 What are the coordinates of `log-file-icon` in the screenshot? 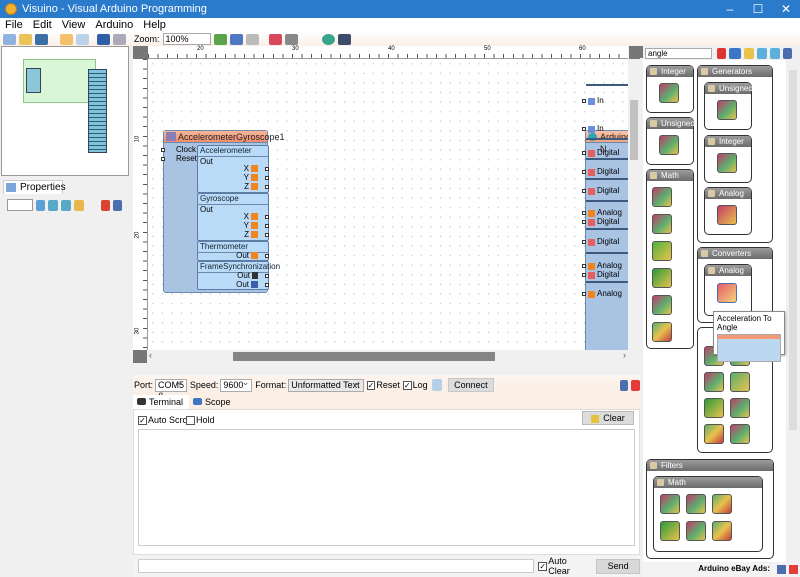 It's located at (437, 385).